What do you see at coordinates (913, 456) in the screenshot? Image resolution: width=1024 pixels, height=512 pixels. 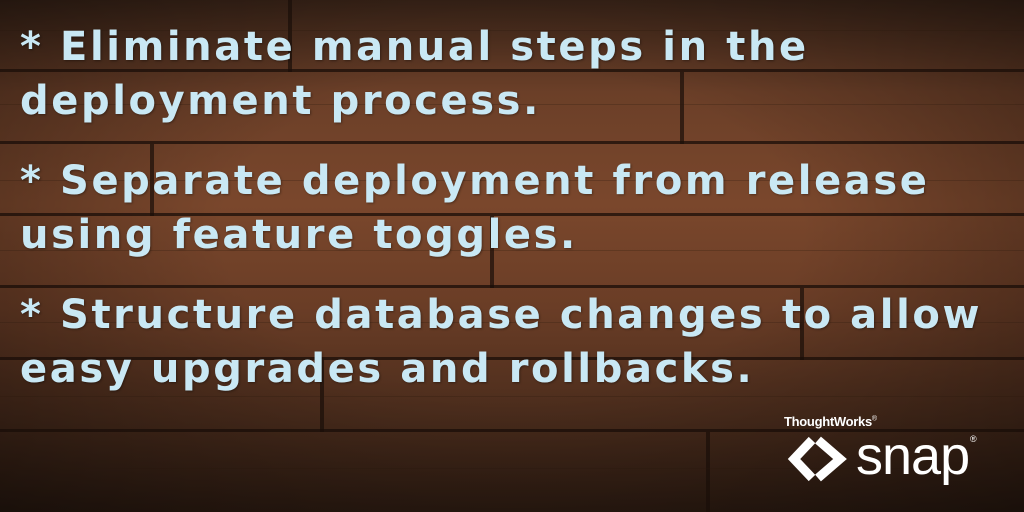 I see `snap-wordmark: snap` at bounding box center [913, 456].